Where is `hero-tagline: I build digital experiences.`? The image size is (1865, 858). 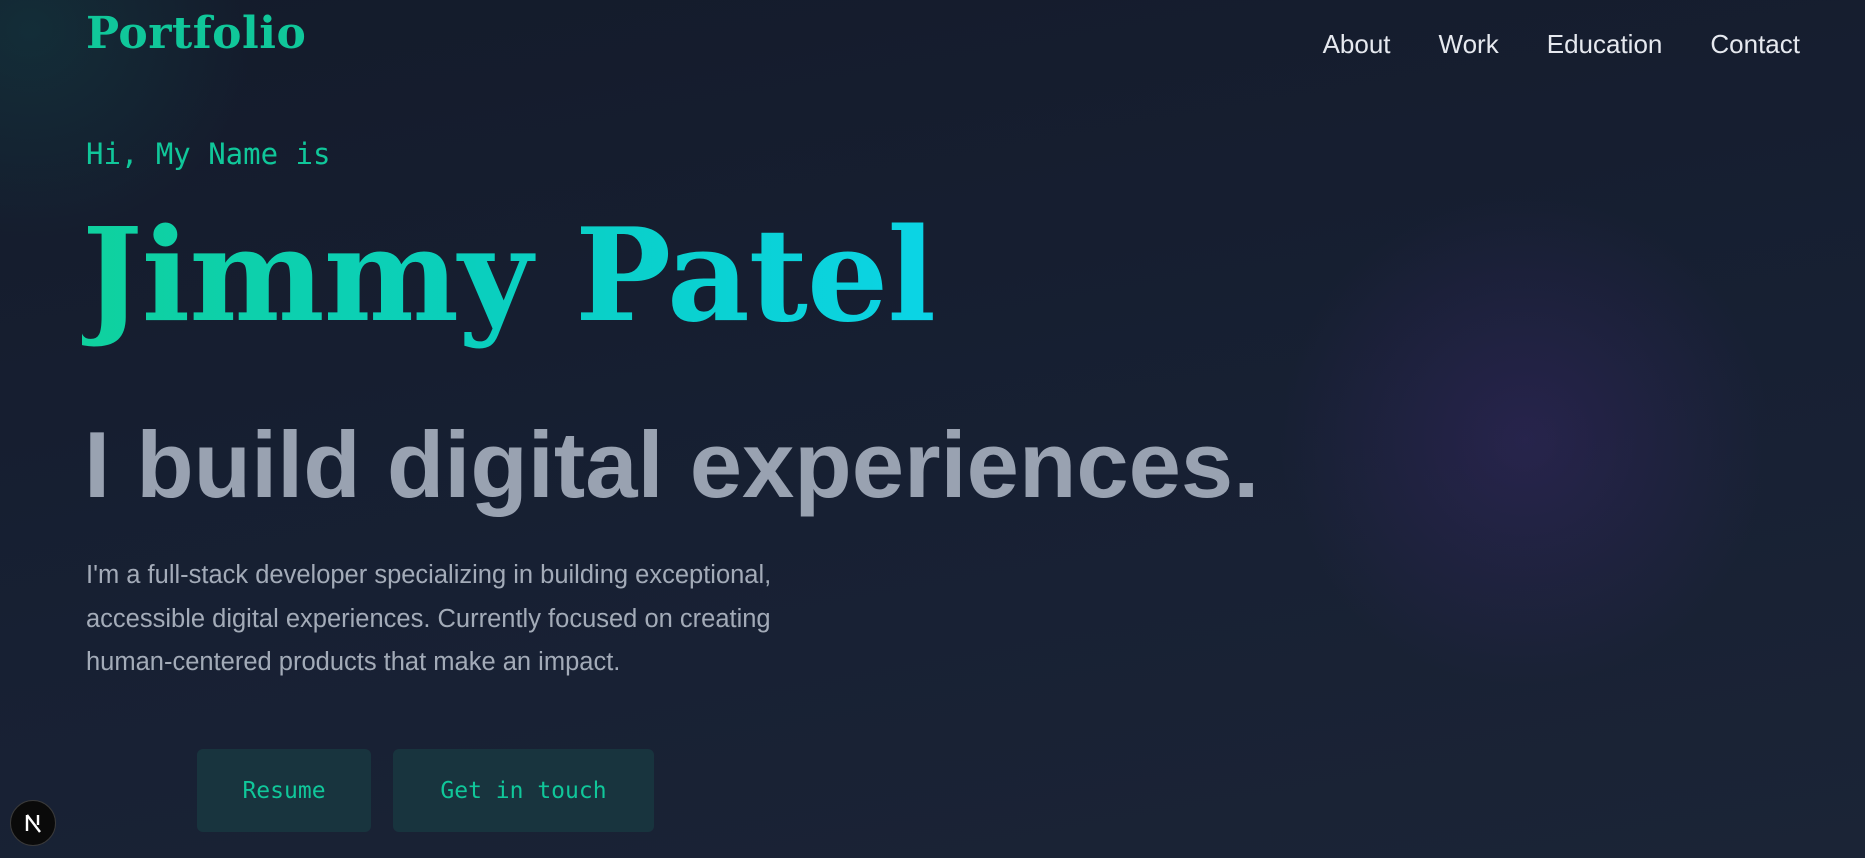
hero-tagline: I build digital experiences. is located at coordinates (672, 464).